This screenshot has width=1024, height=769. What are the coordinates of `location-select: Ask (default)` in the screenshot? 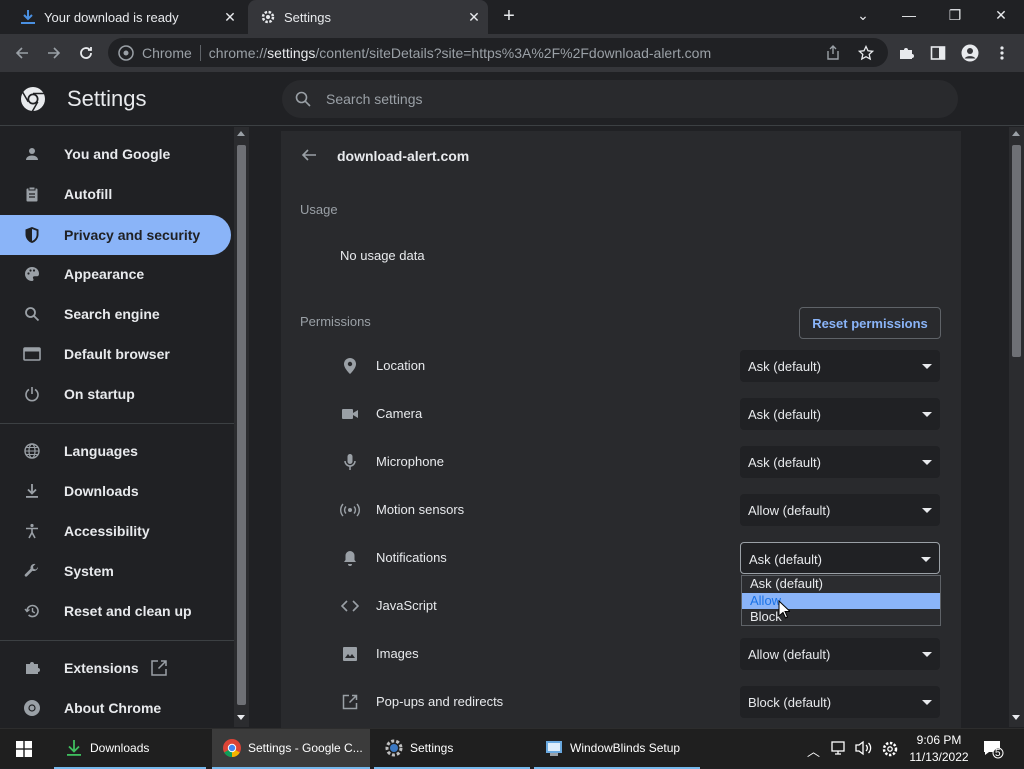 It's located at (840, 366).